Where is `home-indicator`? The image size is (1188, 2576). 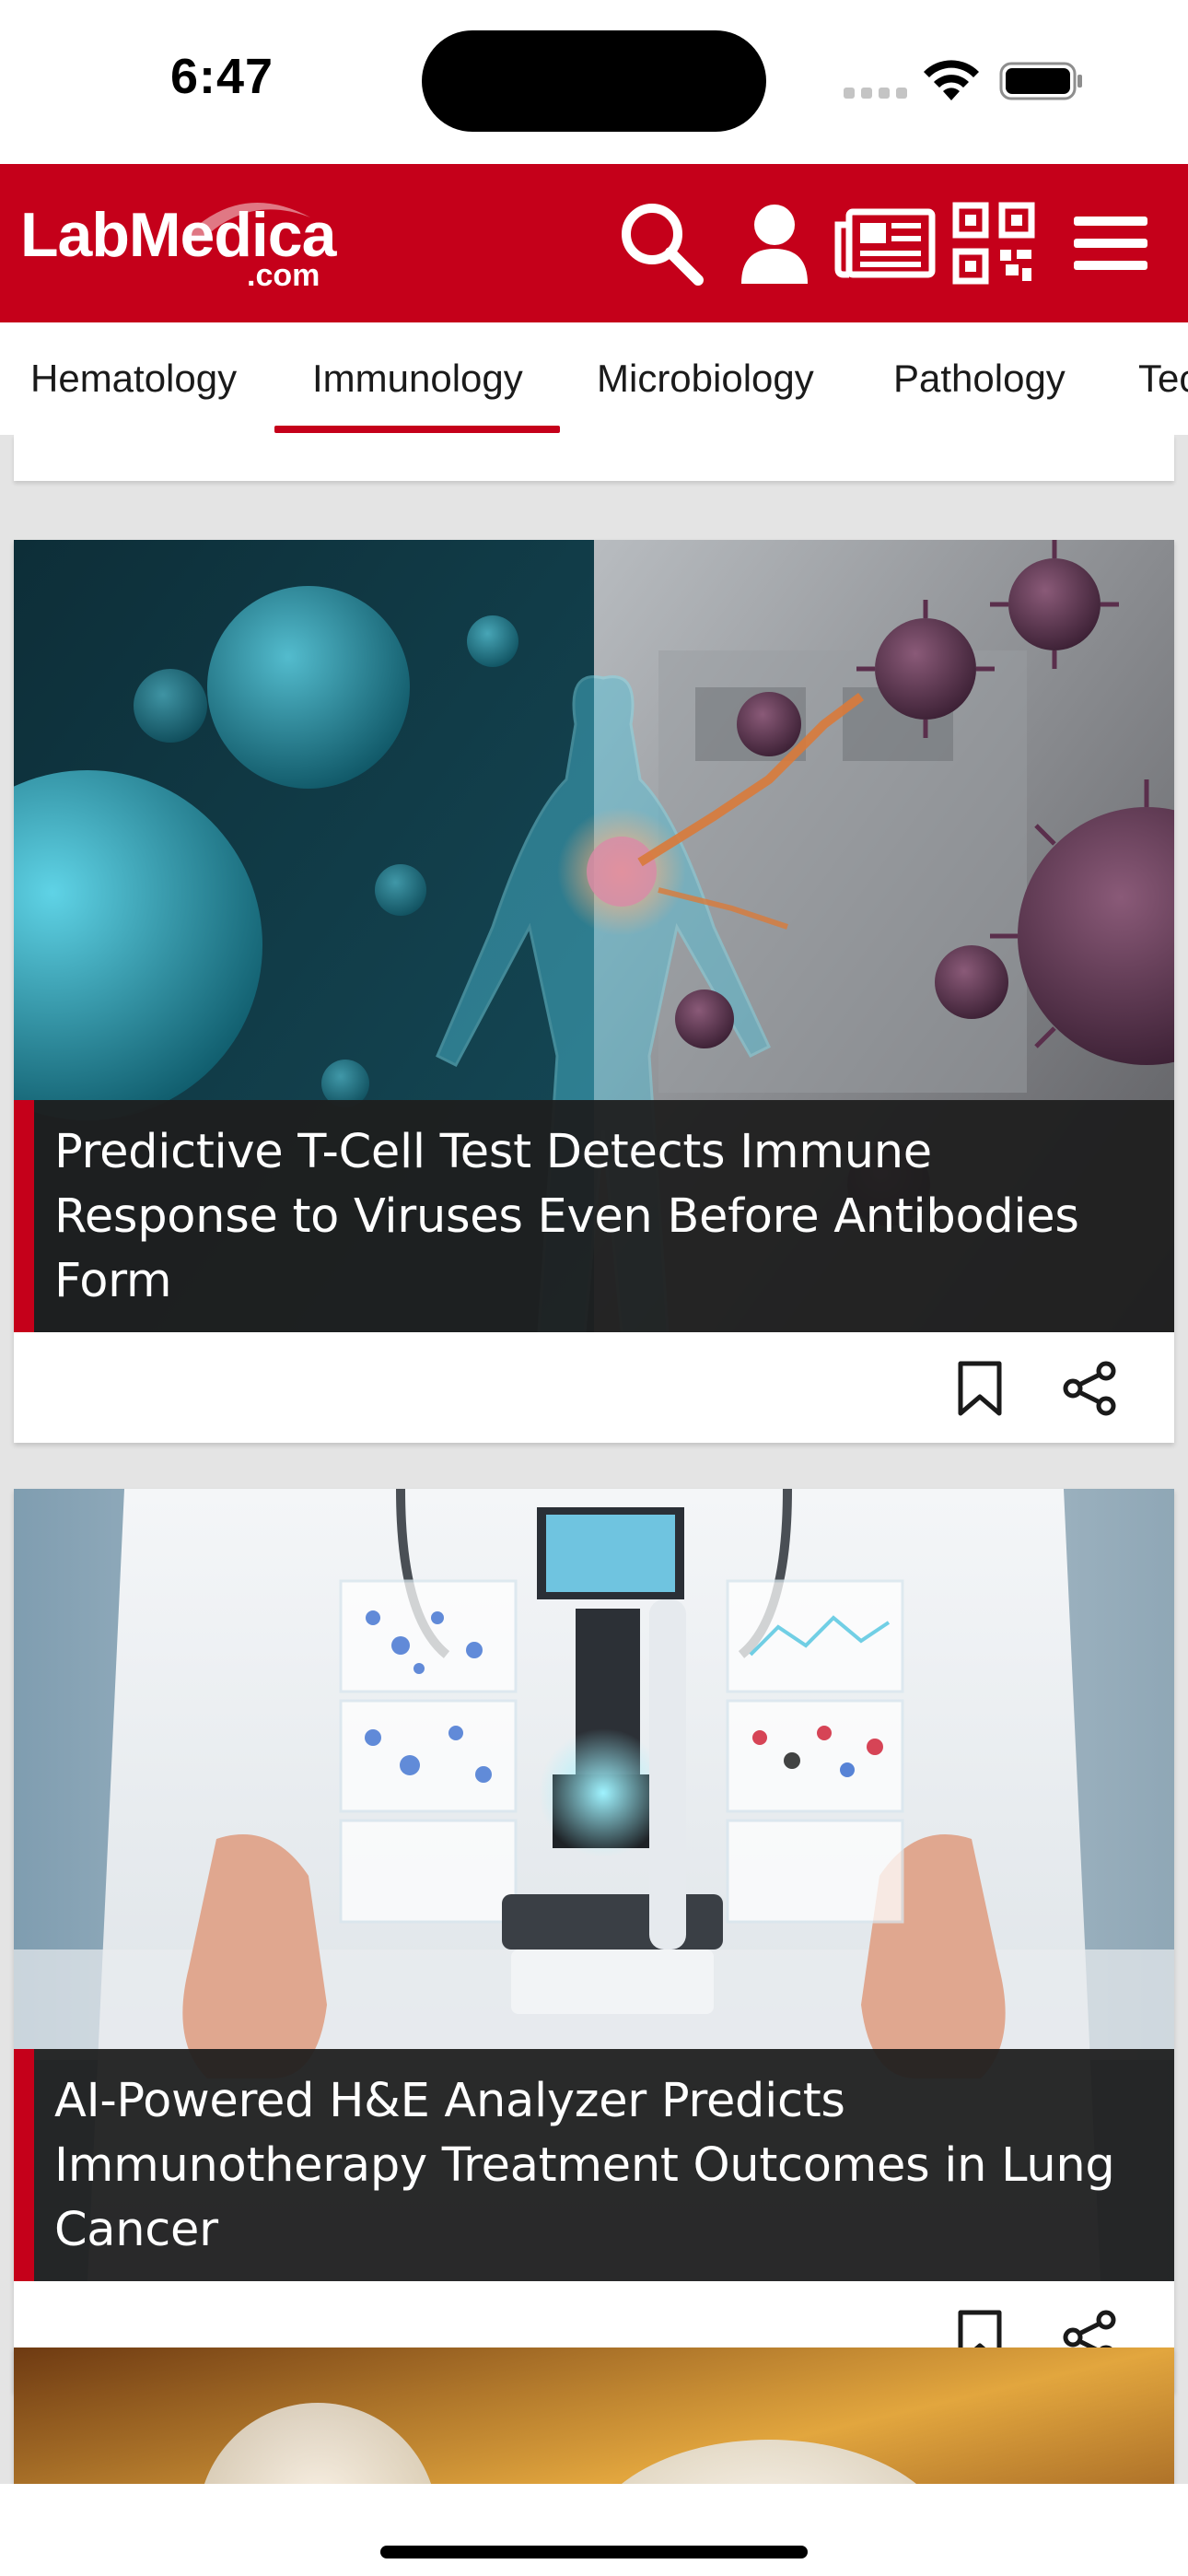 home-indicator is located at coordinates (594, 2552).